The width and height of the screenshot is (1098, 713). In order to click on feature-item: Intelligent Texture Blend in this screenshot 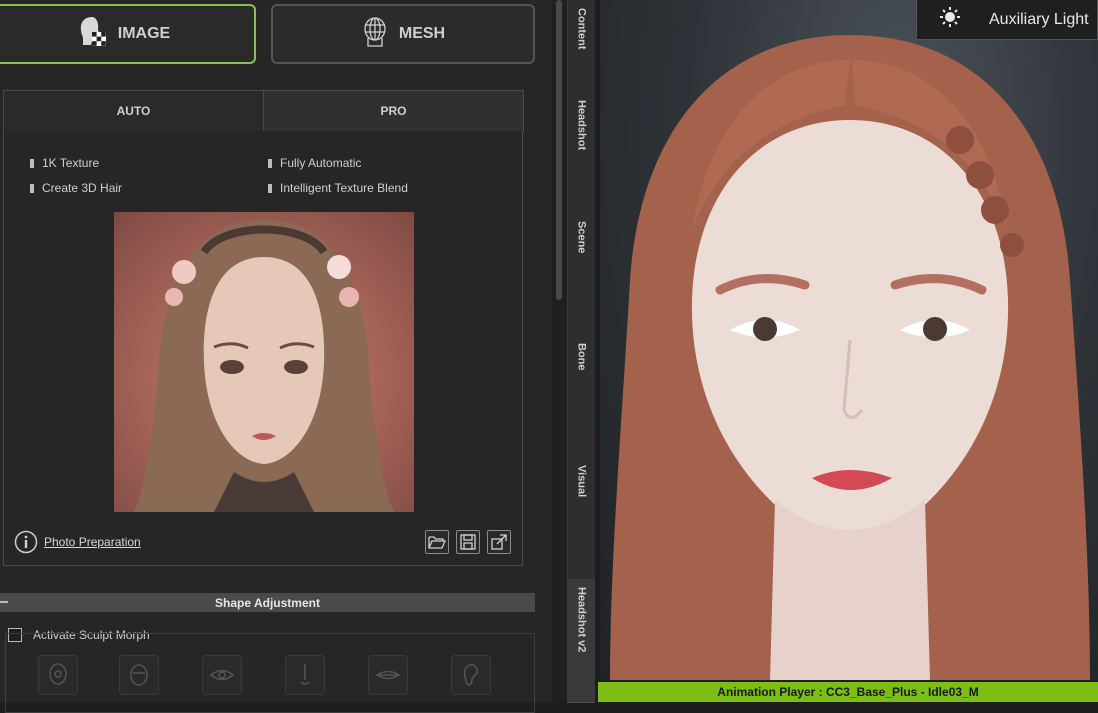, I will do `click(338, 188)`.